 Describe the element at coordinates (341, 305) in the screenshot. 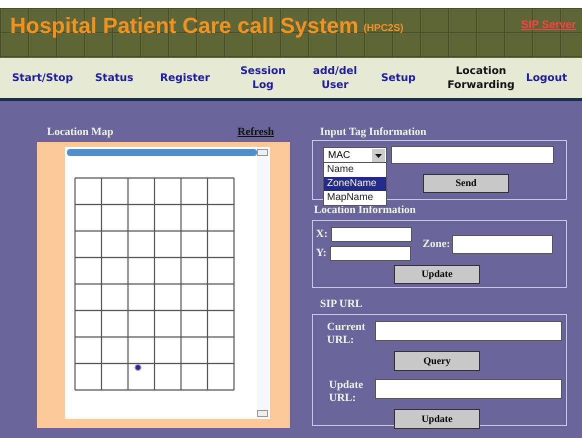

I see `section-title: SIP URL` at that location.